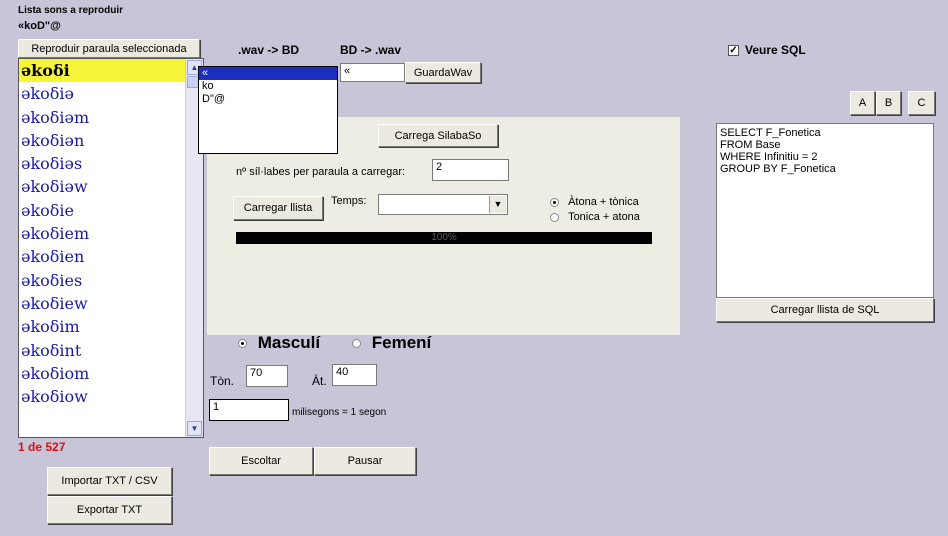  Describe the element at coordinates (321, 172) in the screenshot. I see `syllables-label: nº síl·labes per paraula a carregar:` at that location.